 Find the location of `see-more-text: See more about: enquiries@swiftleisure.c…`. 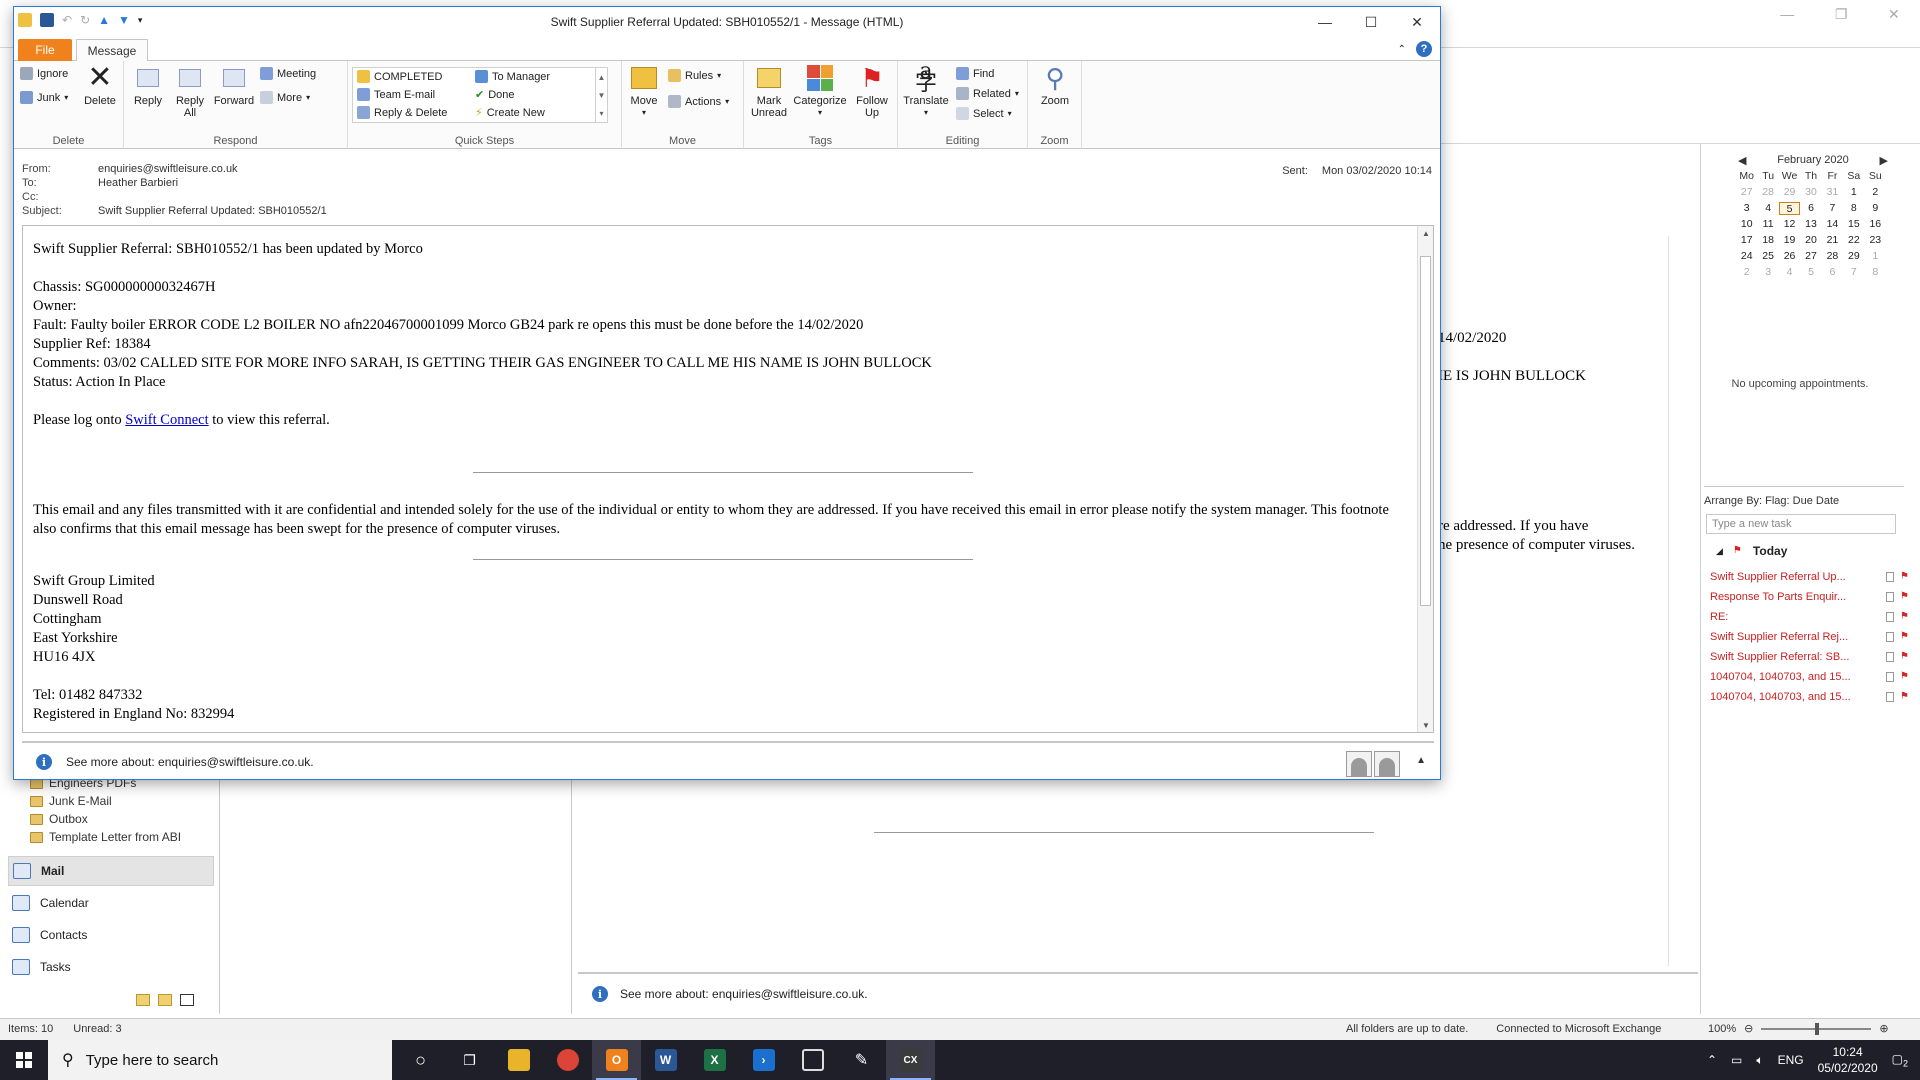

see-more-text: See more about: enquiries@swiftleisure.c… is located at coordinates (190, 762).